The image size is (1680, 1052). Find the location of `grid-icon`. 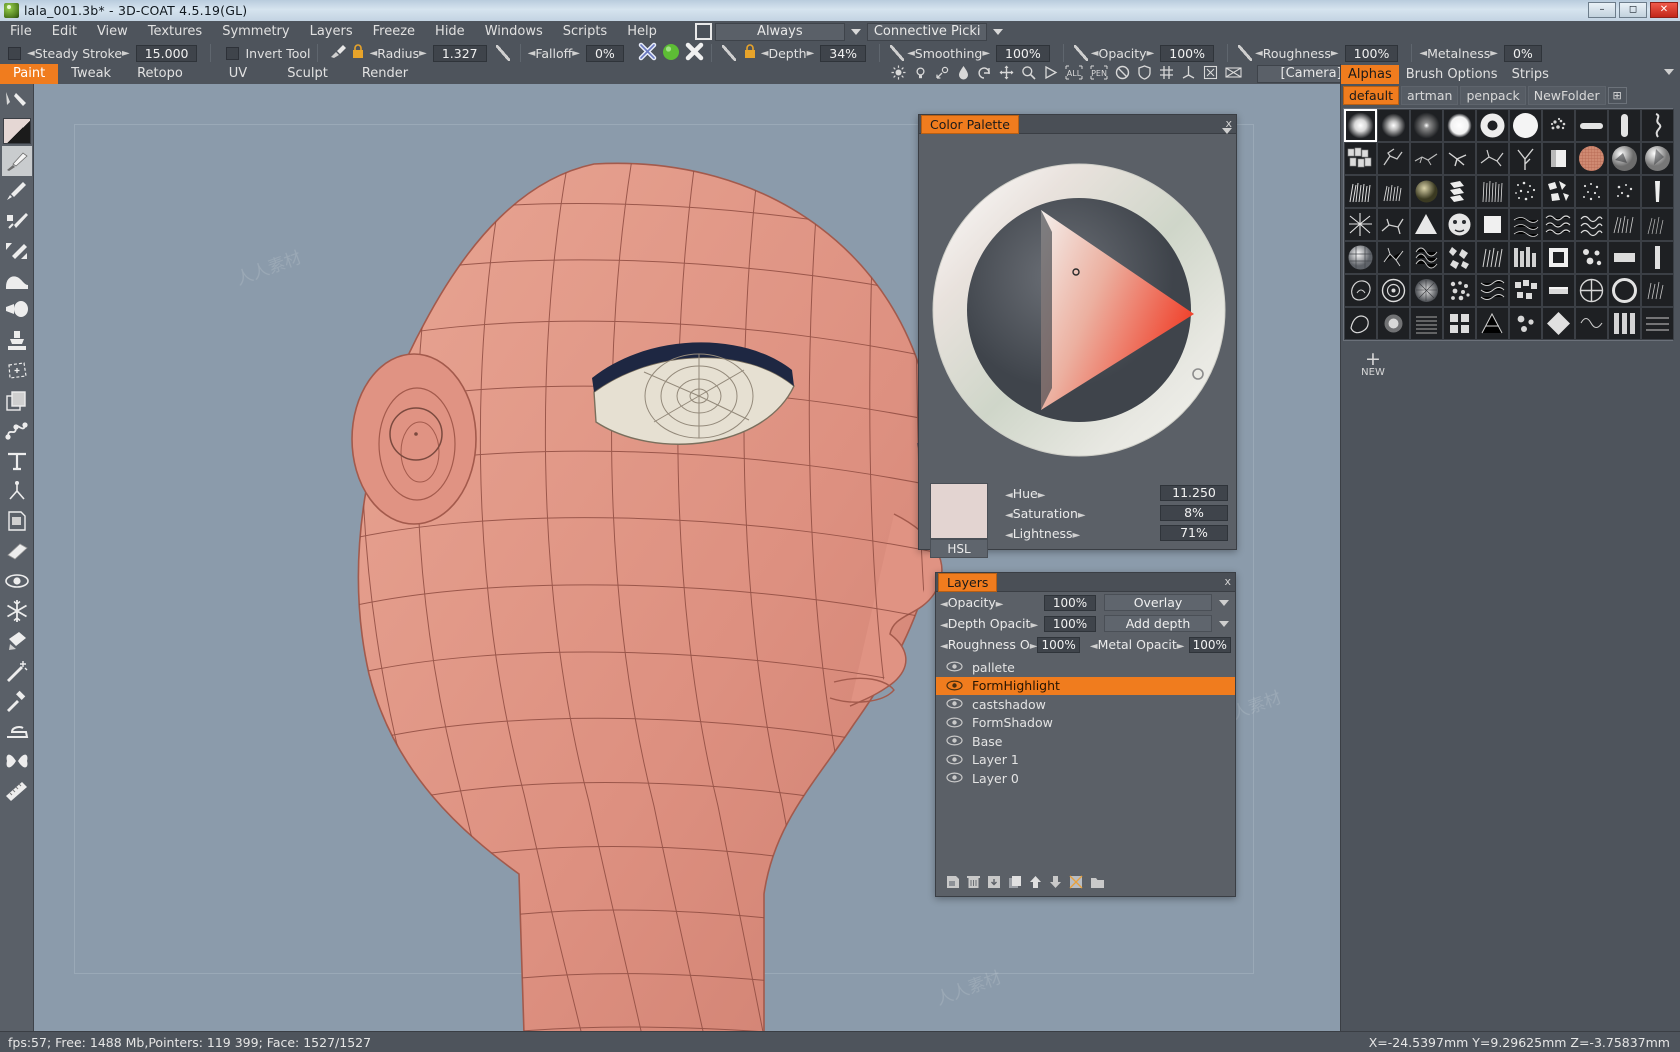

grid-icon is located at coordinates (1166, 74).